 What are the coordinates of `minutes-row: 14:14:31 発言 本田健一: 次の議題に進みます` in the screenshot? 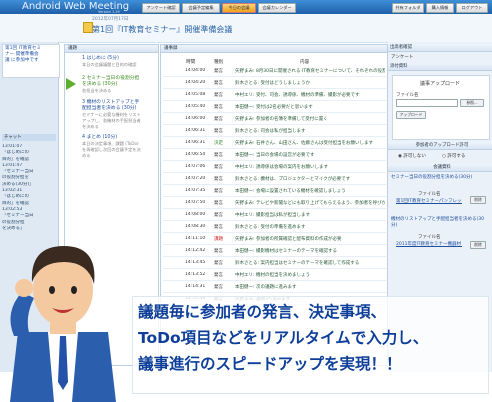 It's located at (274, 287).